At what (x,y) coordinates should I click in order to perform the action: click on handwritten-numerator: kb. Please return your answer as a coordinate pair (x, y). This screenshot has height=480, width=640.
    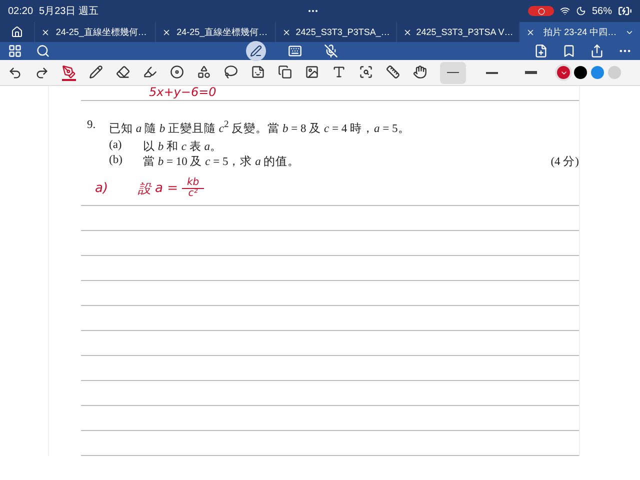
    Looking at the image, I should click on (193, 183).